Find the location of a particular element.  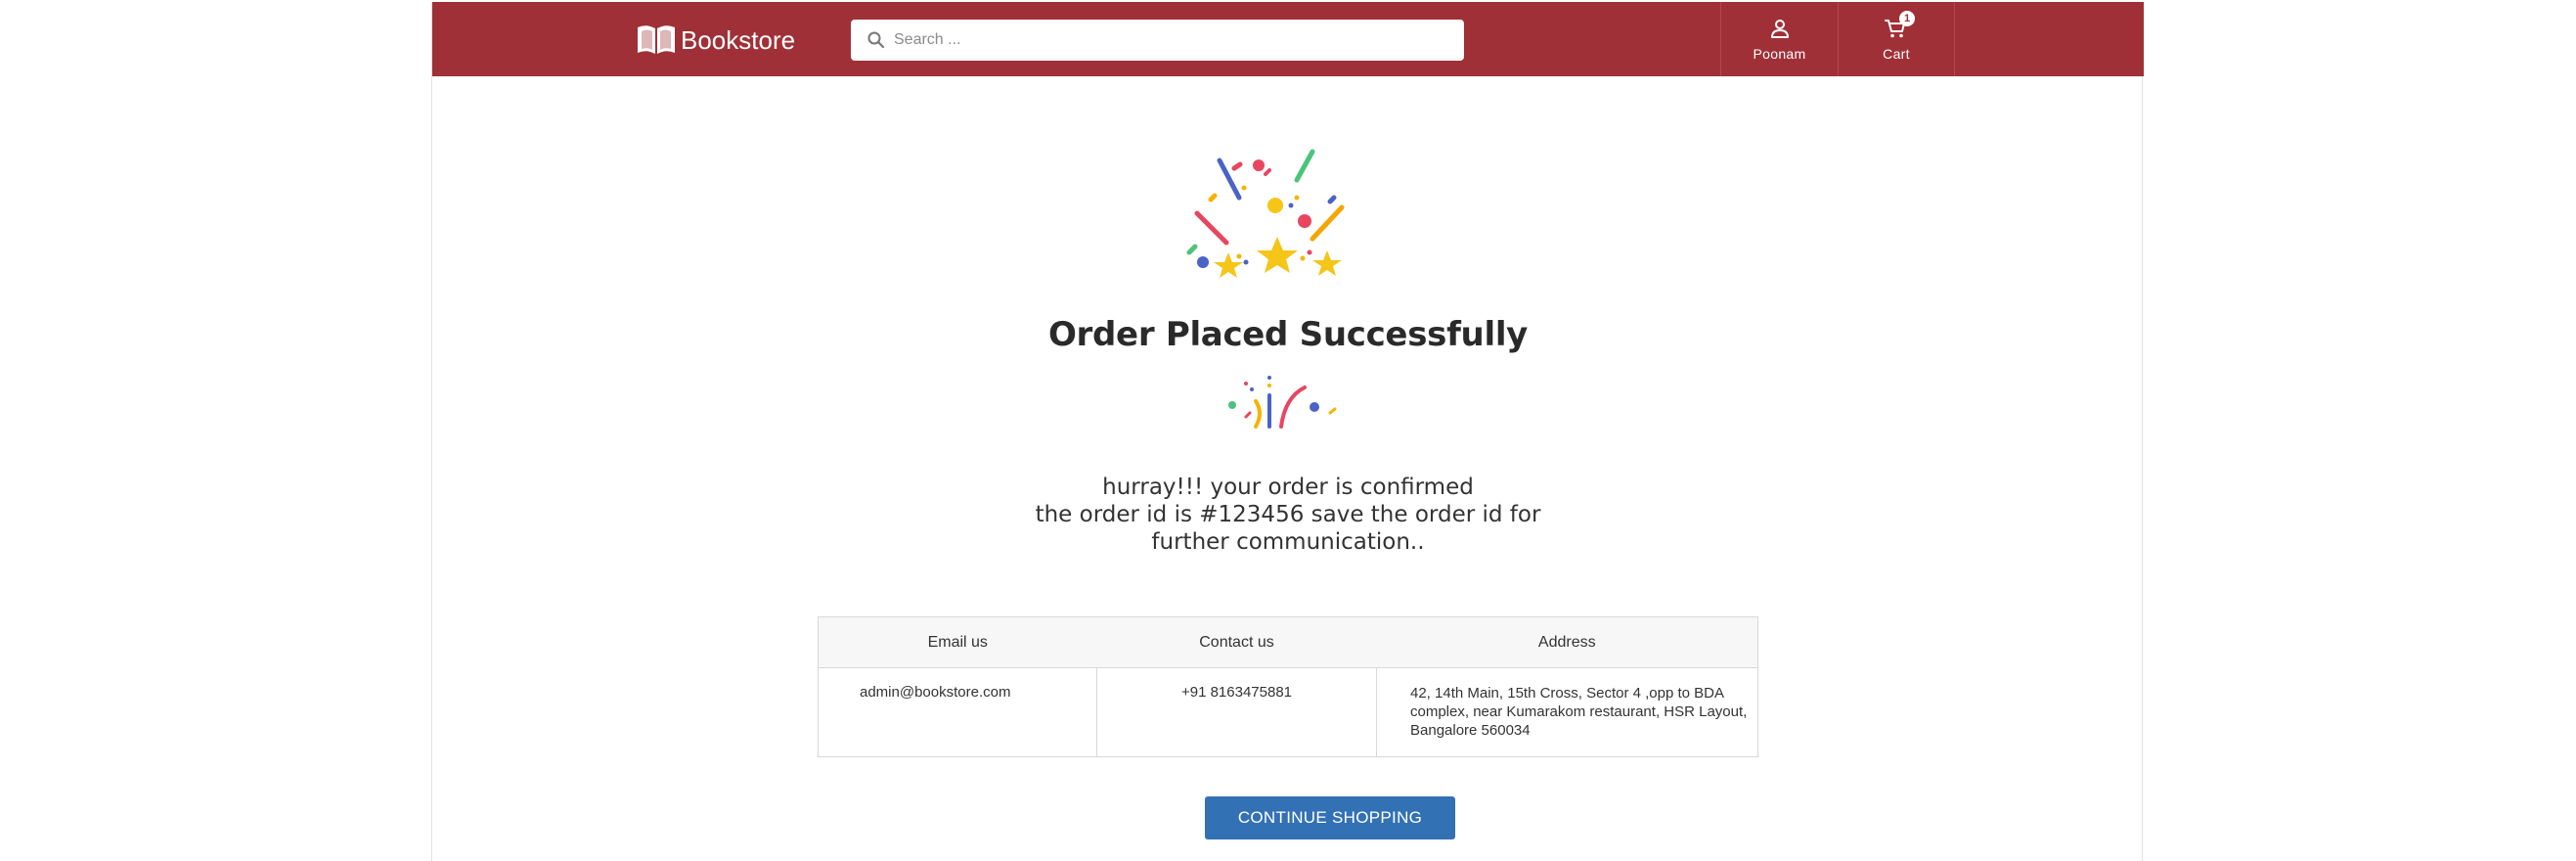

celebration-confetti-icon is located at coordinates (1265, 213).